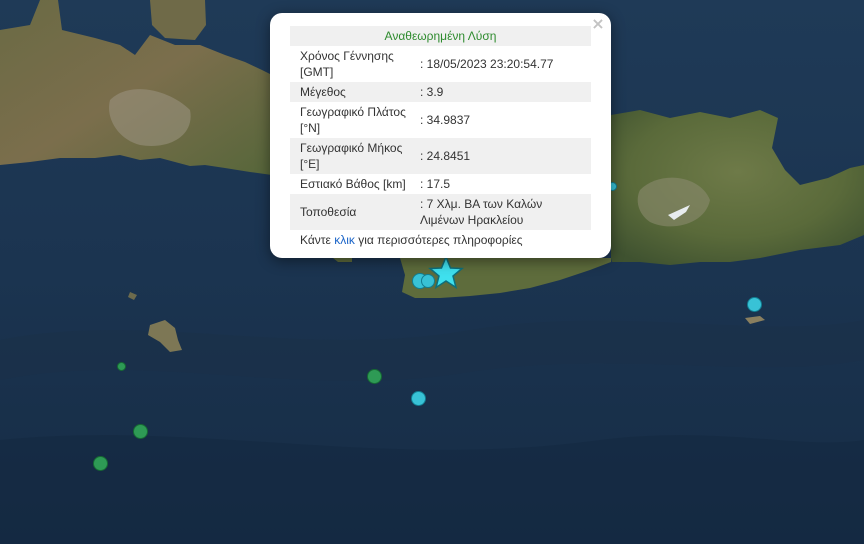 Image resolution: width=864 pixels, height=544 pixels. What do you see at coordinates (487, 64) in the screenshot?
I see `origin-time-value: : 18/05/2023 23:20:54.77` at bounding box center [487, 64].